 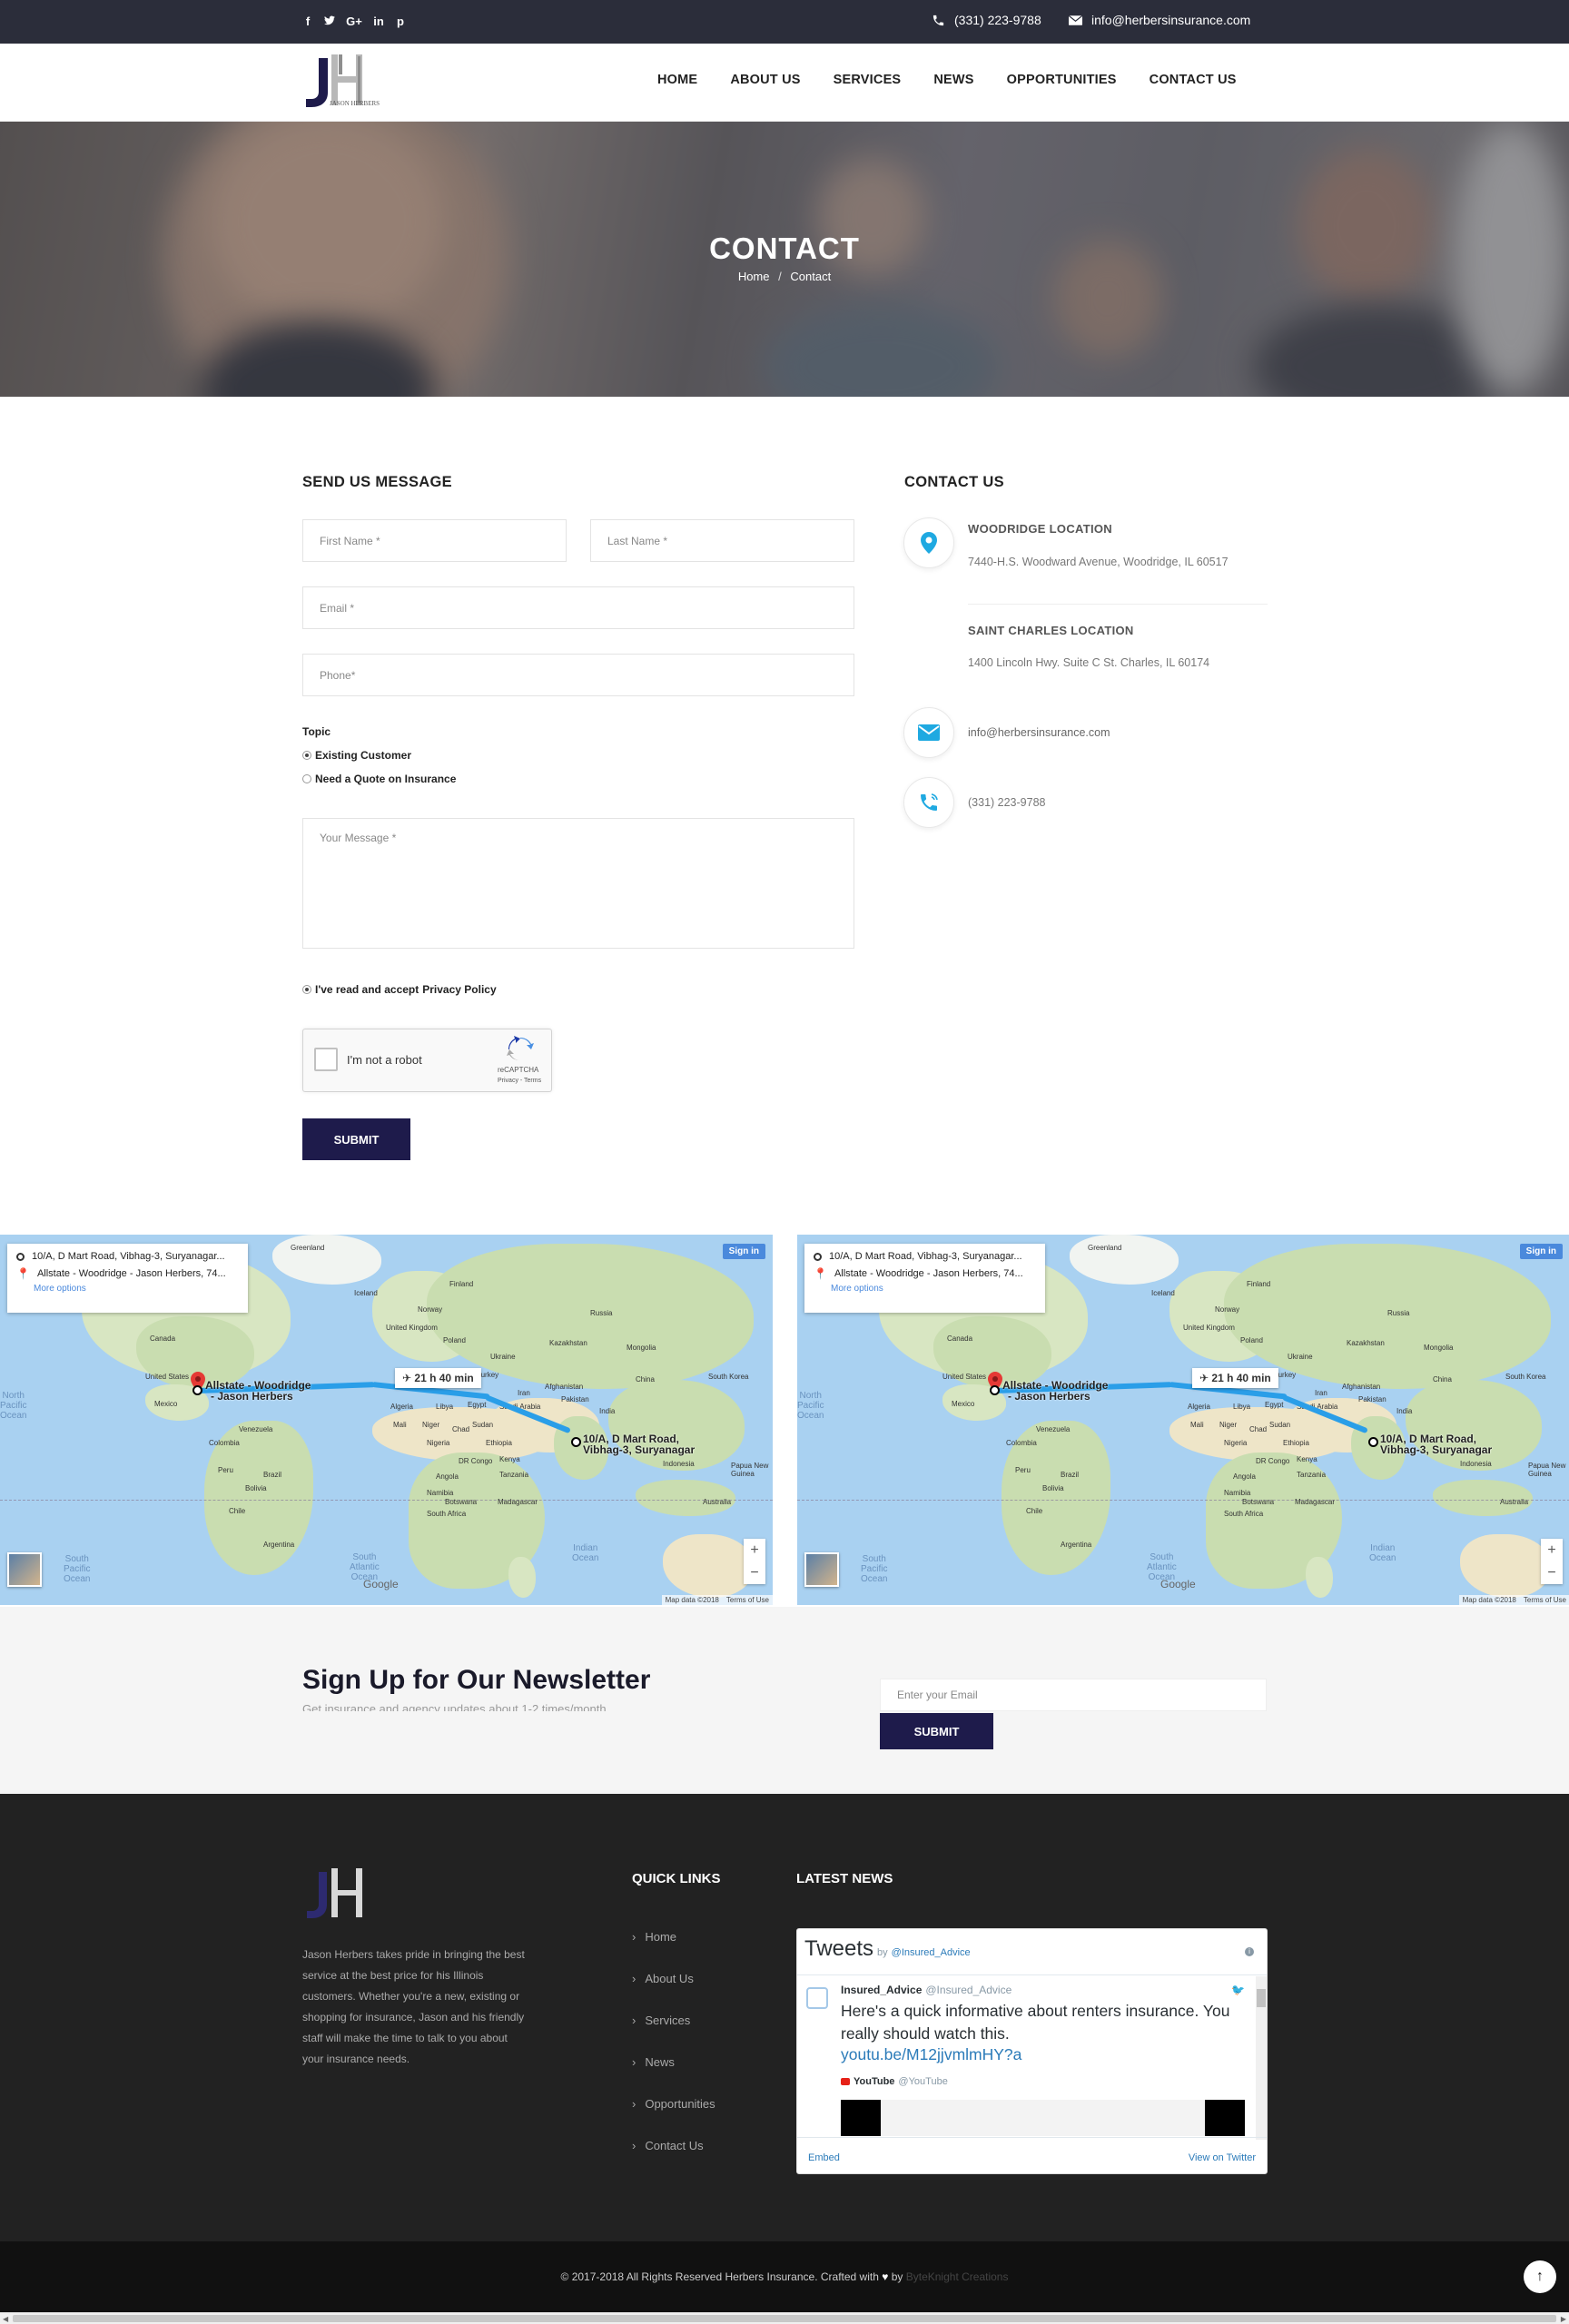 What do you see at coordinates (677, 80) in the screenshot?
I see `nav-home: HOME` at bounding box center [677, 80].